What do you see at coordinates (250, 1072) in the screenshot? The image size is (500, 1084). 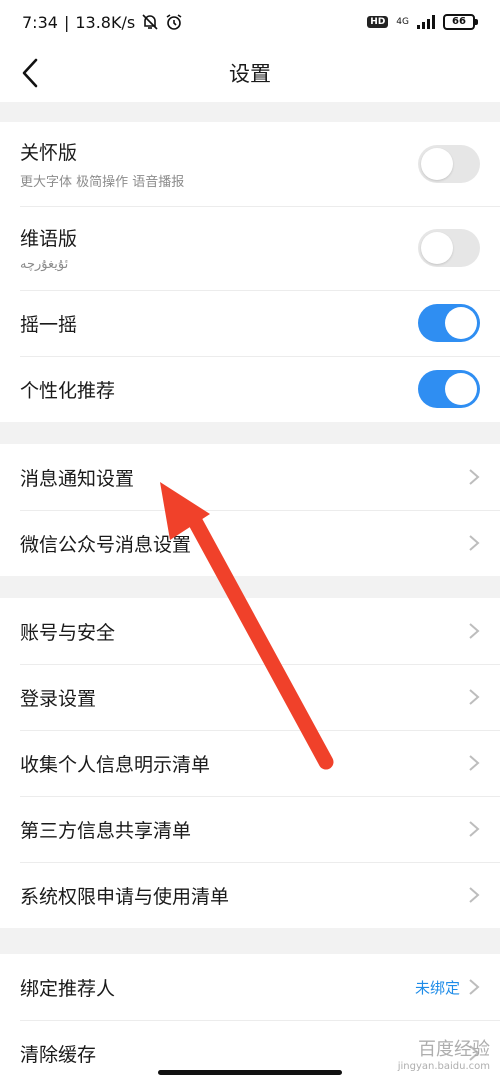 I see `home-indicator` at bounding box center [250, 1072].